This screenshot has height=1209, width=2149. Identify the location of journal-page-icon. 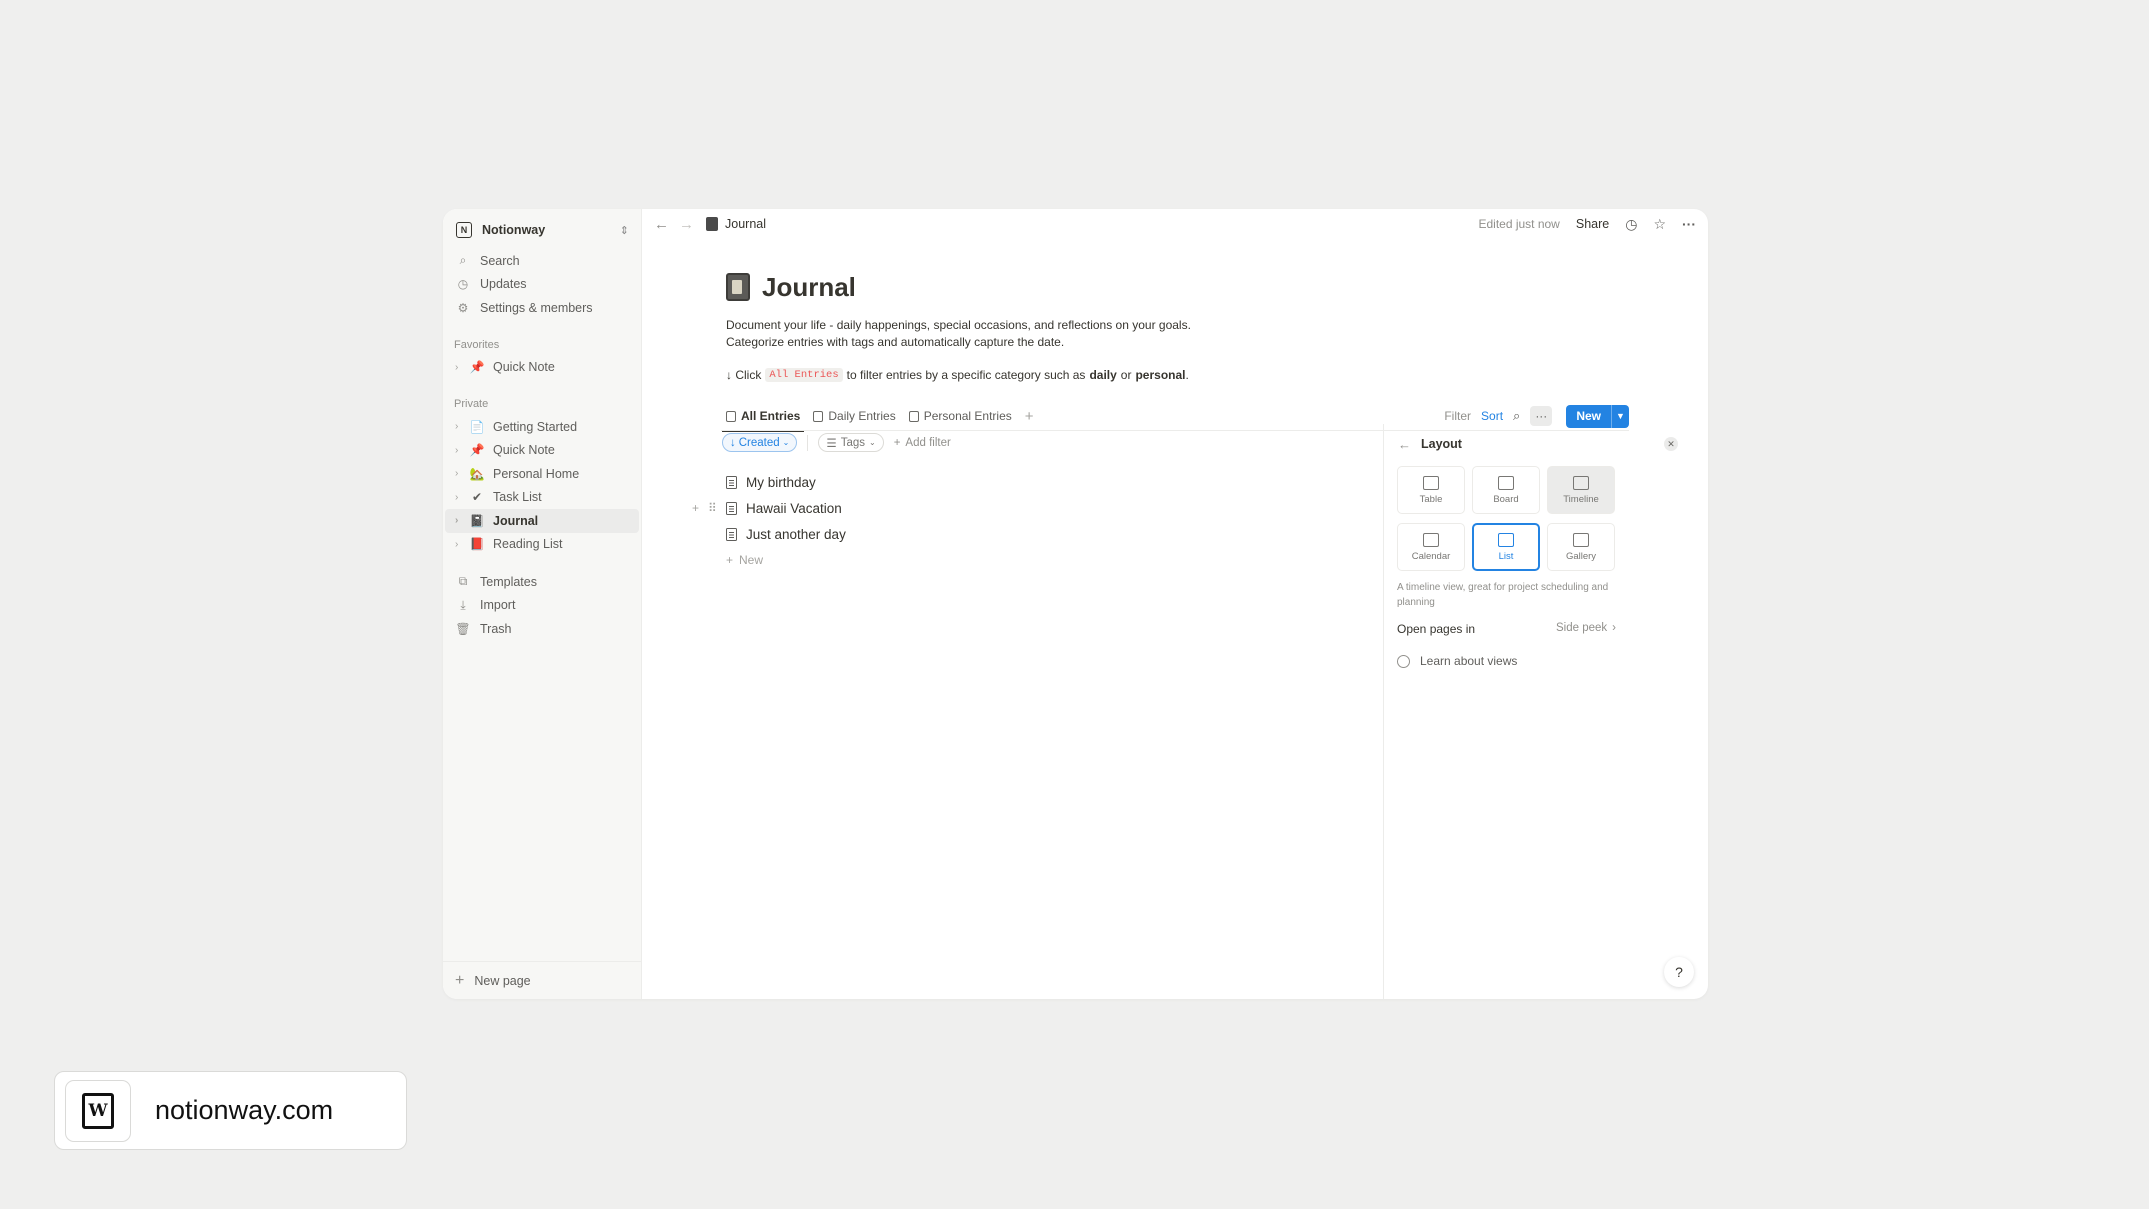
(738, 287).